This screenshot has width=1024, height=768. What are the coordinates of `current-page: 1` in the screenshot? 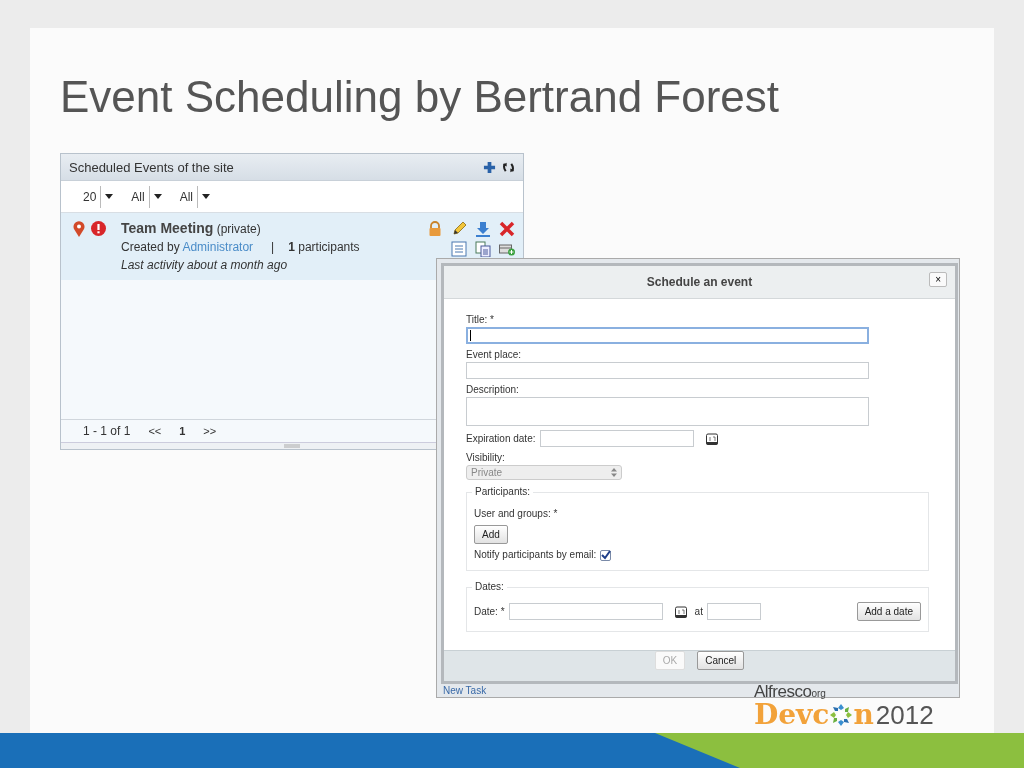 It's located at (182, 431).